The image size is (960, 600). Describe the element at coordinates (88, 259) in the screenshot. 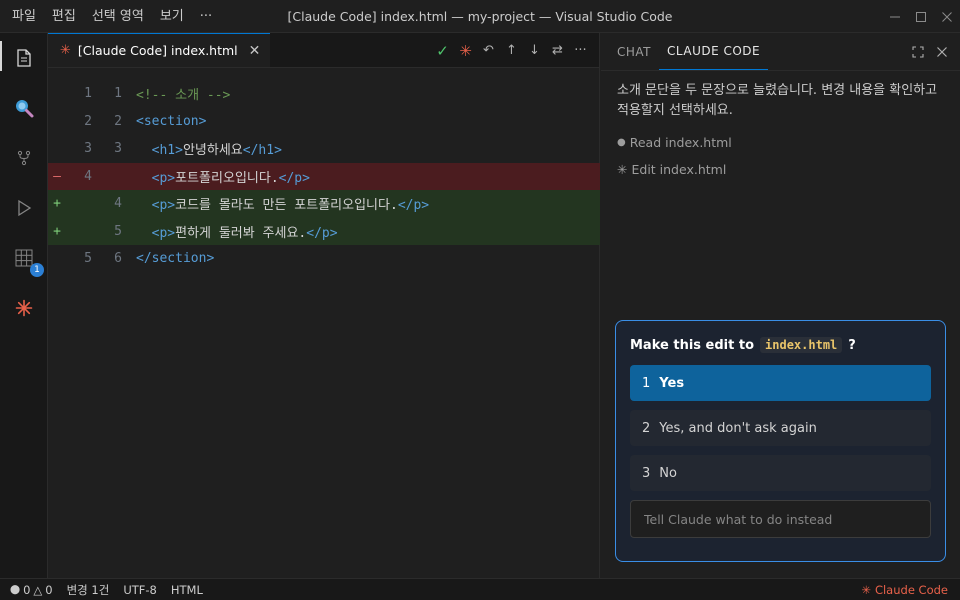

I see `line-number-old: 5` at that location.